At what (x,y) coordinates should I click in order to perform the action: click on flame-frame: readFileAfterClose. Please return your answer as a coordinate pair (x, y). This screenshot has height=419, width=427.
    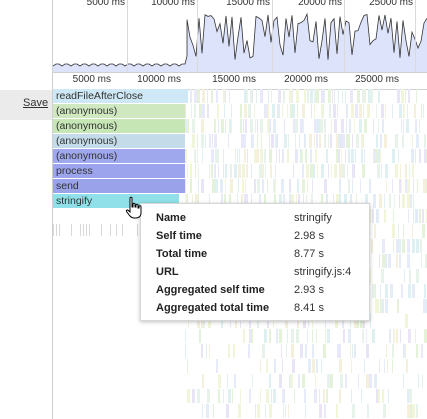
    Looking at the image, I should click on (120, 96).